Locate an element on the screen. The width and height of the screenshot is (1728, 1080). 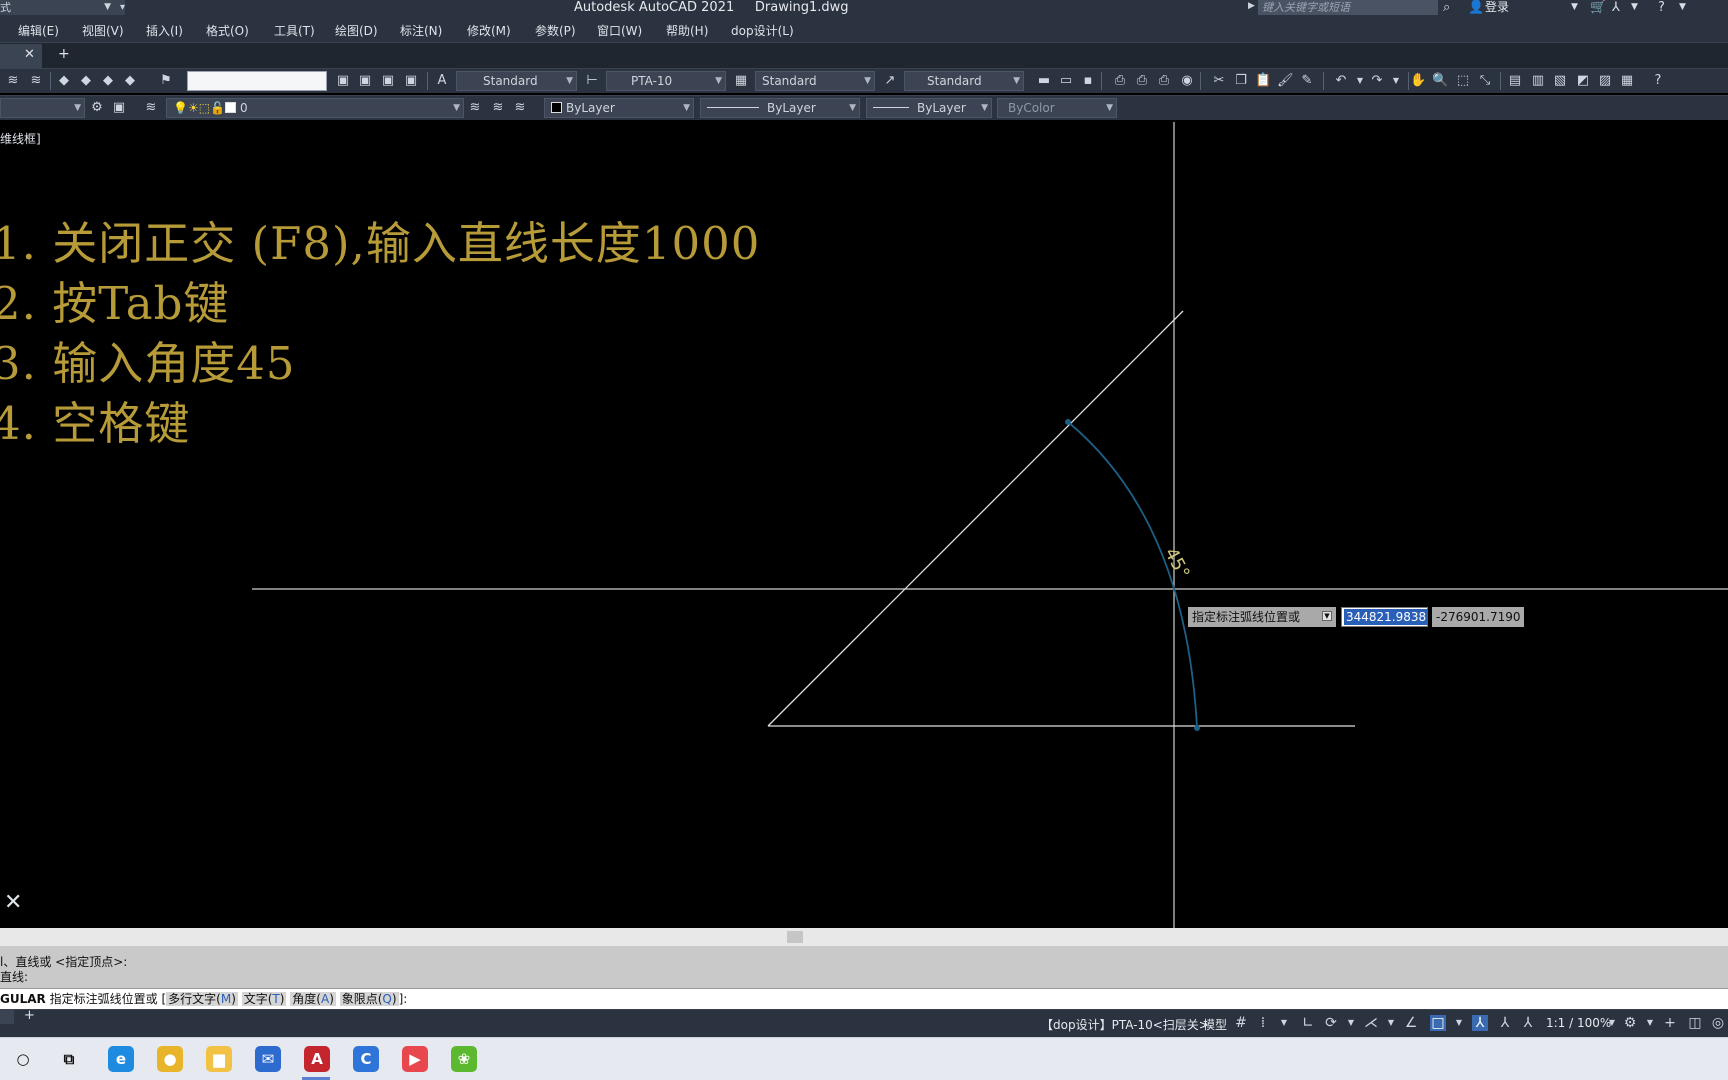
annotation-scale-value: 1:1 / 100% is located at coordinates (1578, 1023).